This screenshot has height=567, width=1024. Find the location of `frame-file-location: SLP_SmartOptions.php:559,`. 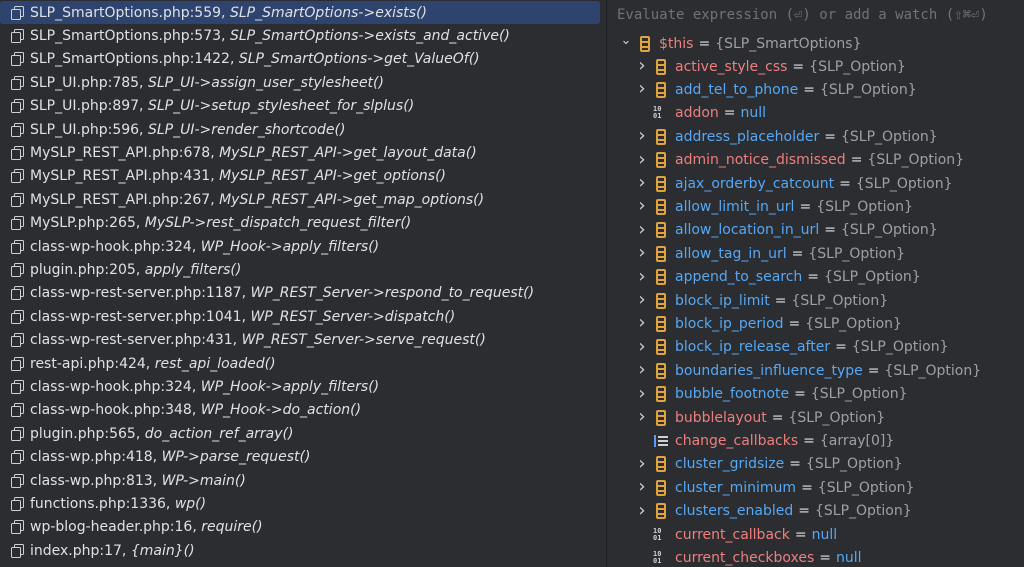

frame-file-location: SLP_SmartOptions.php:559, is located at coordinates (128, 12).